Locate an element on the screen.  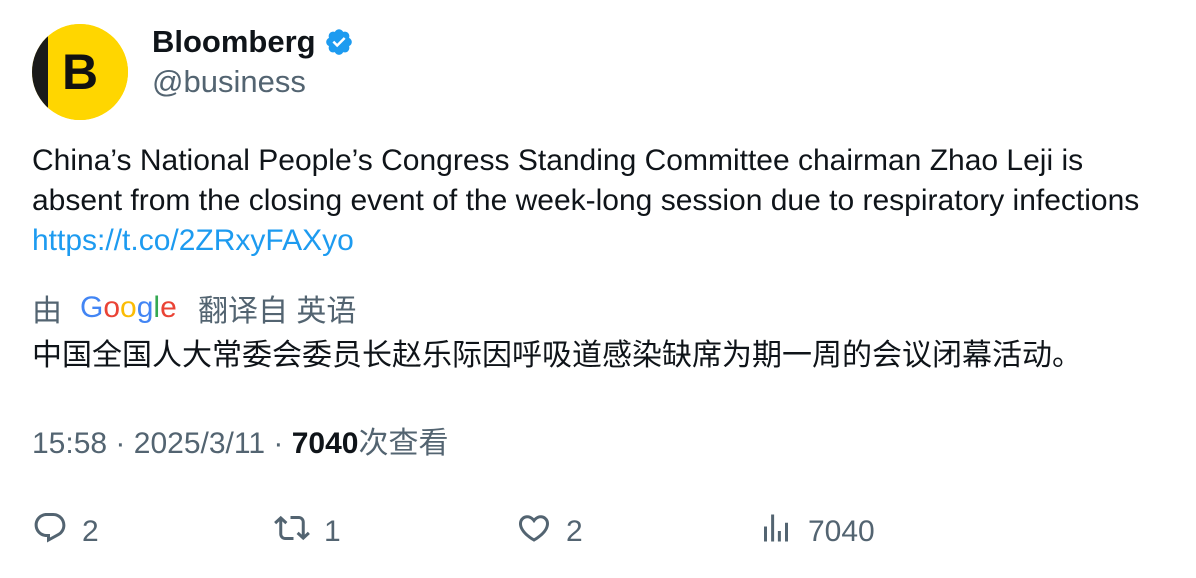
analytics-icon is located at coordinates (776, 532).